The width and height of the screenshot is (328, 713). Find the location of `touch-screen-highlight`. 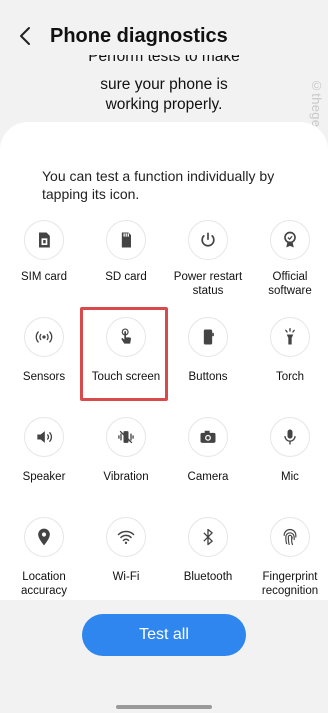

touch-screen-highlight is located at coordinates (124, 354).